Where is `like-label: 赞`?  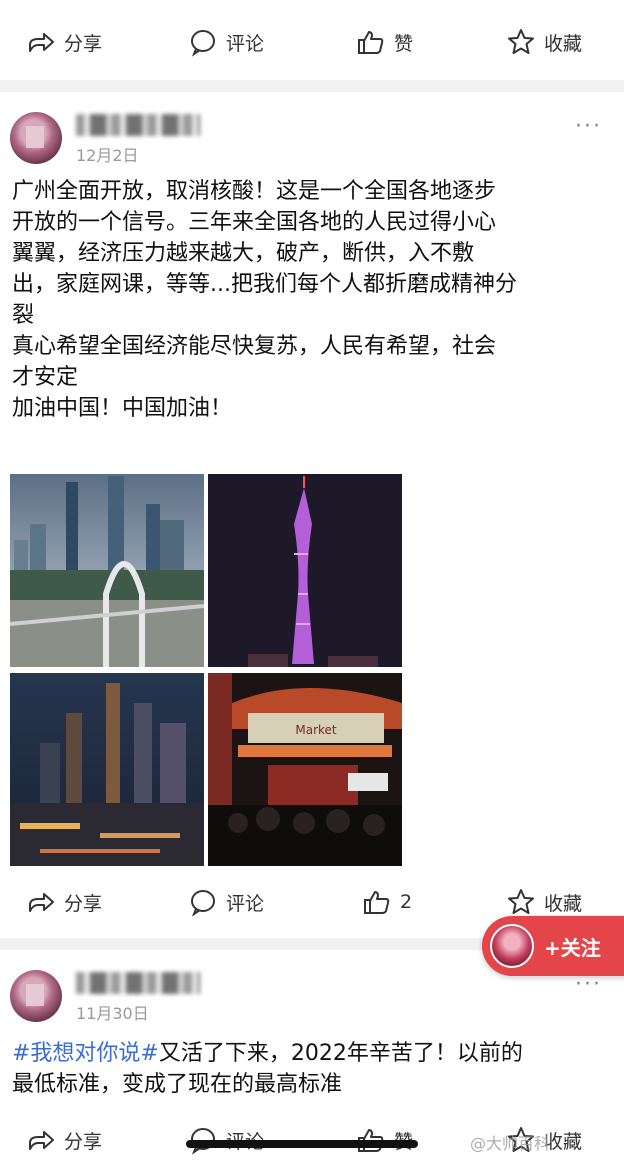 like-label: 赞 is located at coordinates (404, 43).